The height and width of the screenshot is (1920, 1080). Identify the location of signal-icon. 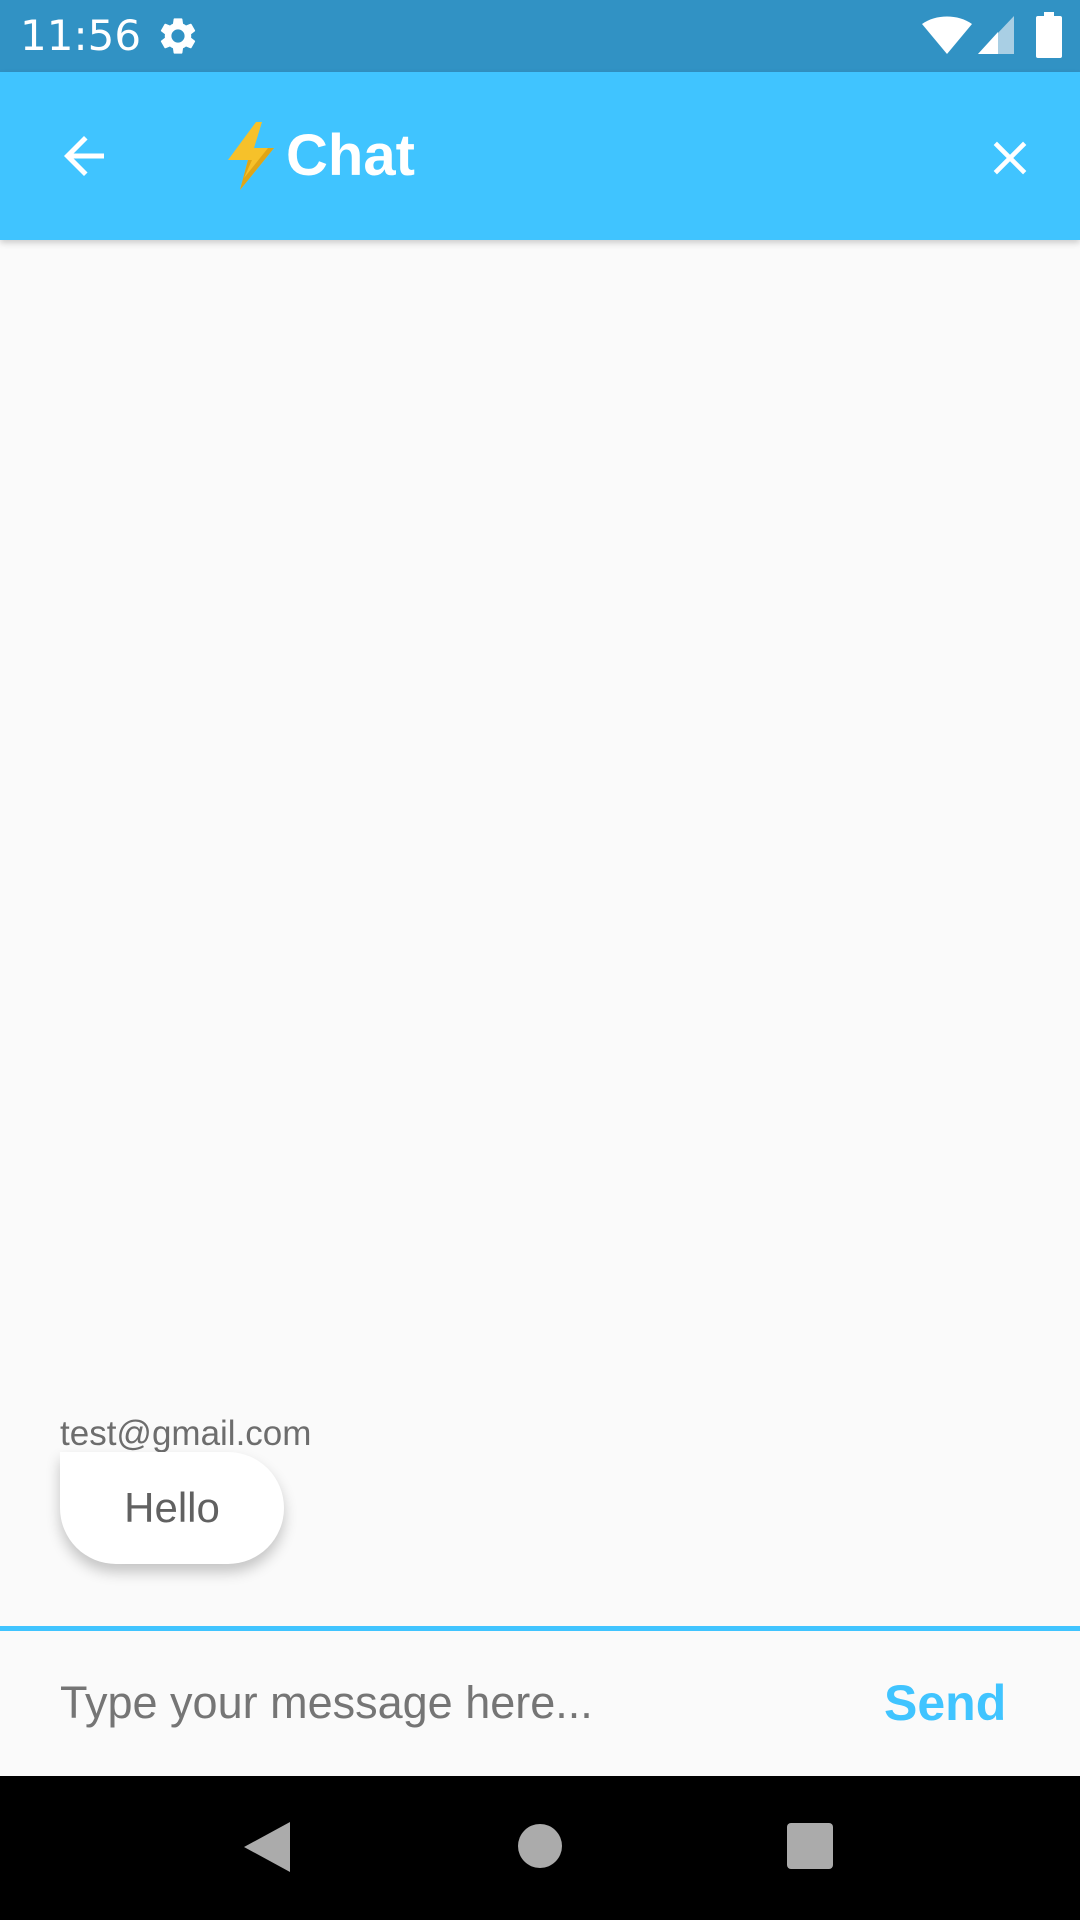
(996, 35).